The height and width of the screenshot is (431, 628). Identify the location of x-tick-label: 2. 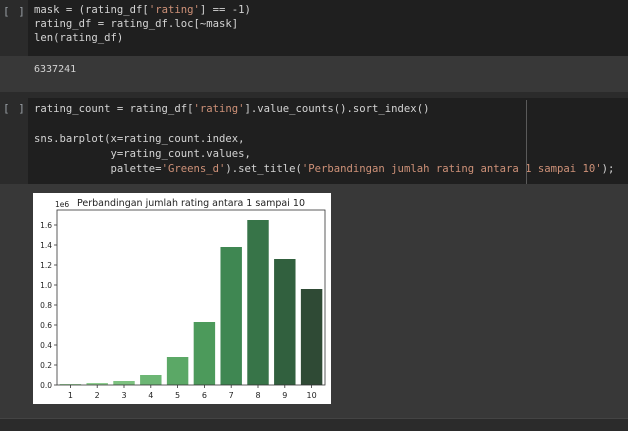
(97, 395).